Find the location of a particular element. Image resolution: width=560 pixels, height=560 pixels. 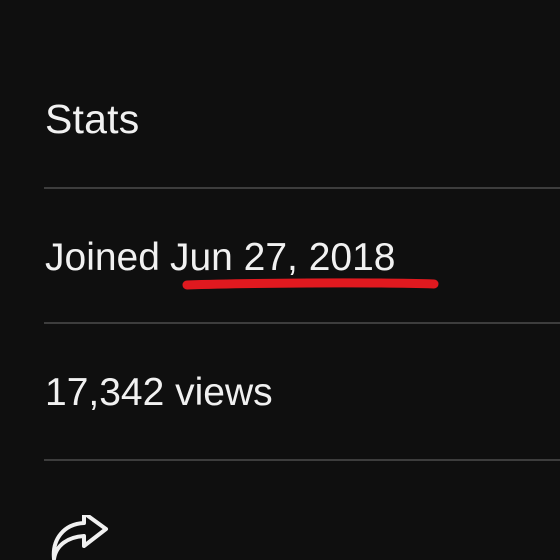

joined-date-value: Jun 27, 2018 is located at coordinates (282, 257).